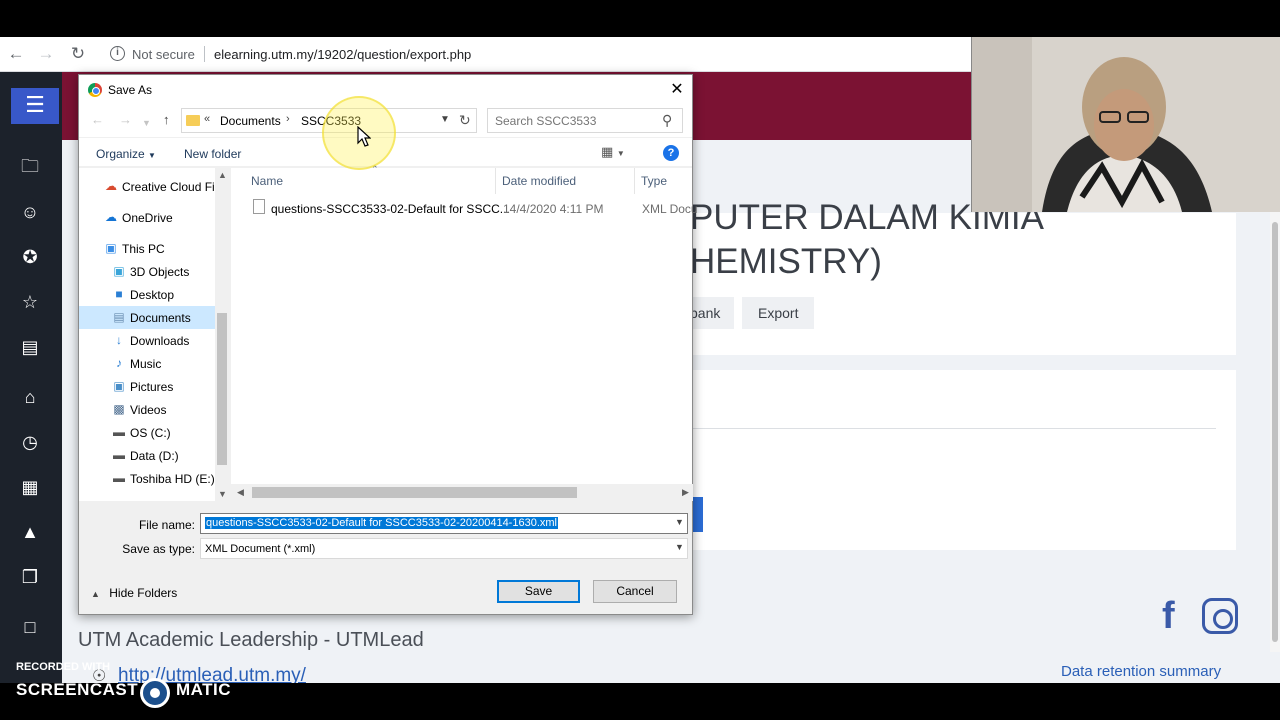 The height and width of the screenshot is (720, 1280). I want to click on navigation-scrollbar: ▲ ▼, so click(222, 334).